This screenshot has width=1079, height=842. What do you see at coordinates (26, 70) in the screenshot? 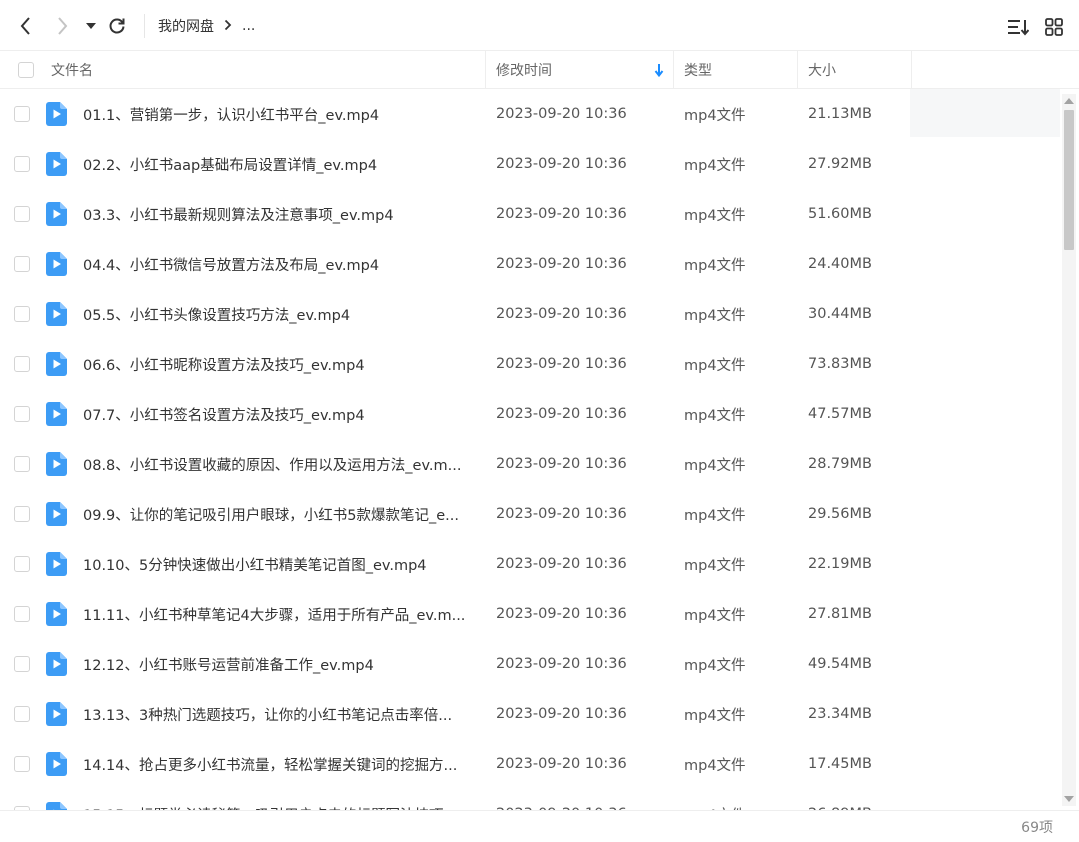
I see `select-all-checkbox` at bounding box center [26, 70].